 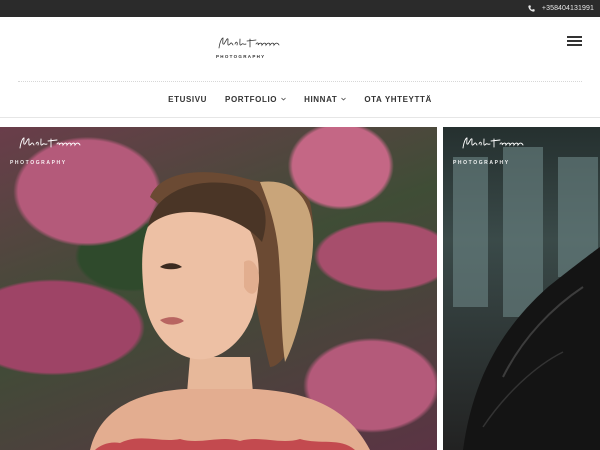 I want to click on phone-number: +358404131991, so click(x=568, y=8).